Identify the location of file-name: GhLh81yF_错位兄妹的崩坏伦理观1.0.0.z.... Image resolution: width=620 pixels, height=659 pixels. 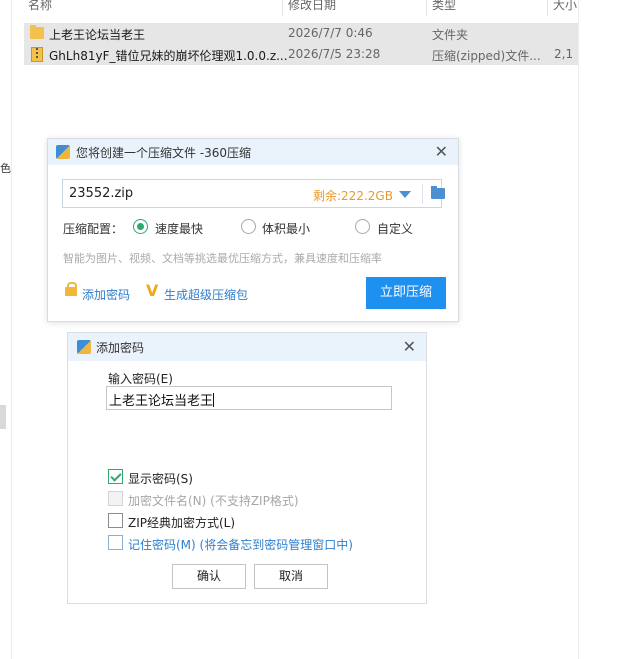
(168, 56).